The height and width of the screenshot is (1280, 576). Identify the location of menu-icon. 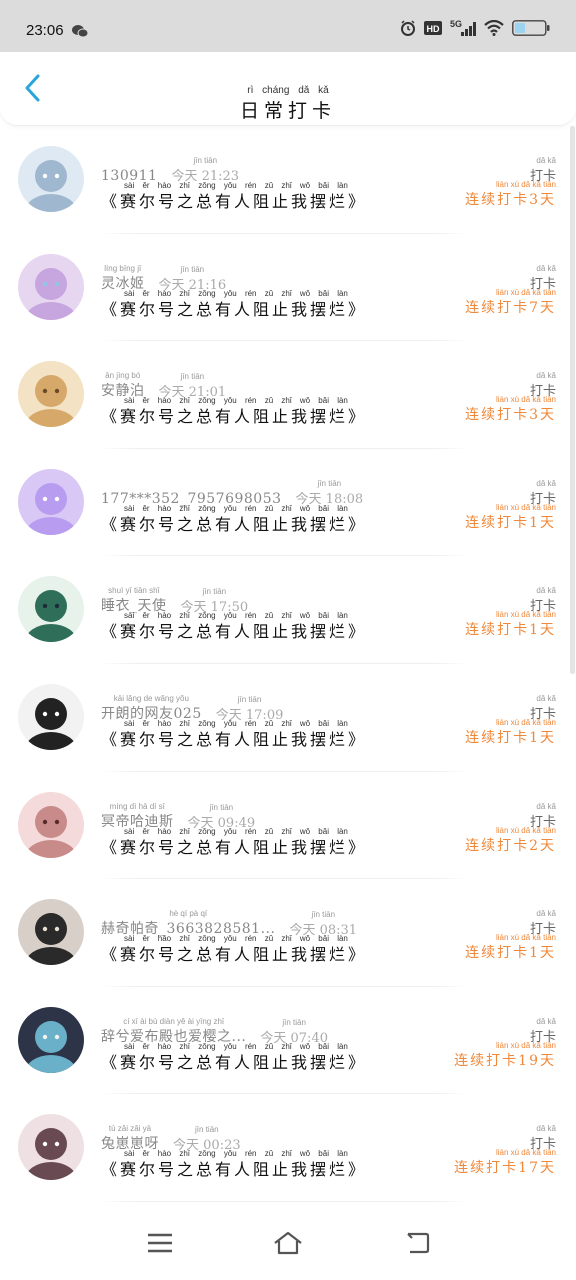
(160, 1245).